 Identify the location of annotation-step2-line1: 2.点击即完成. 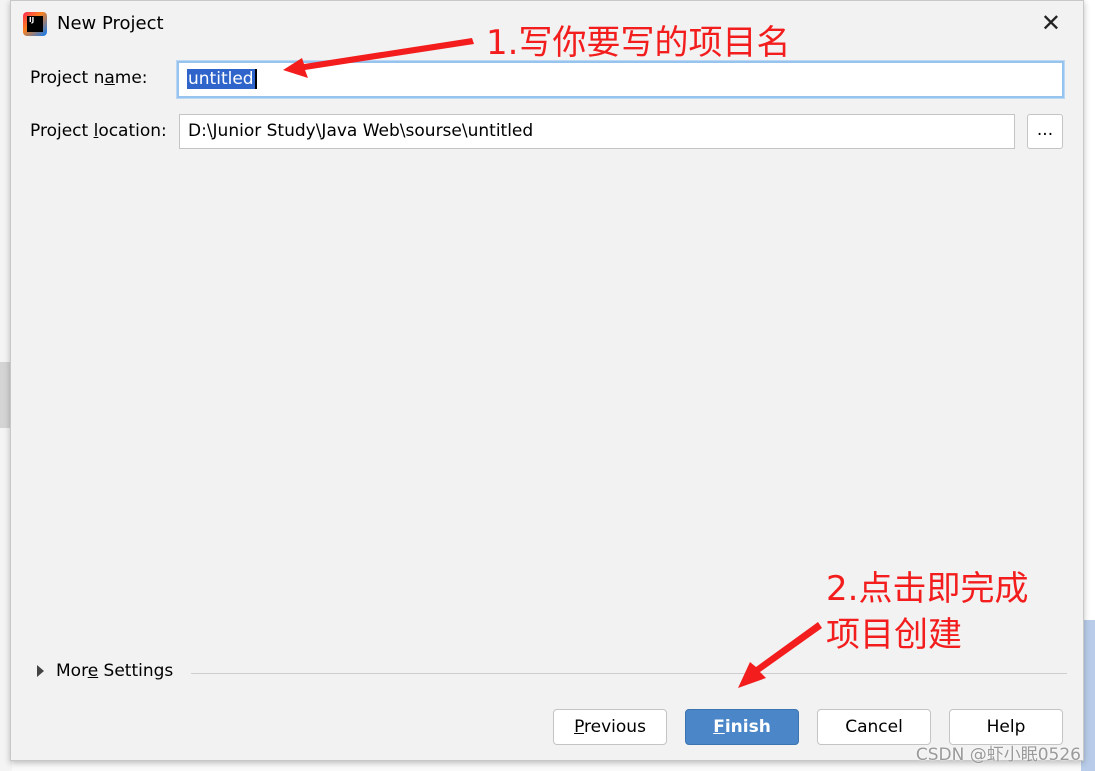
(927, 589).